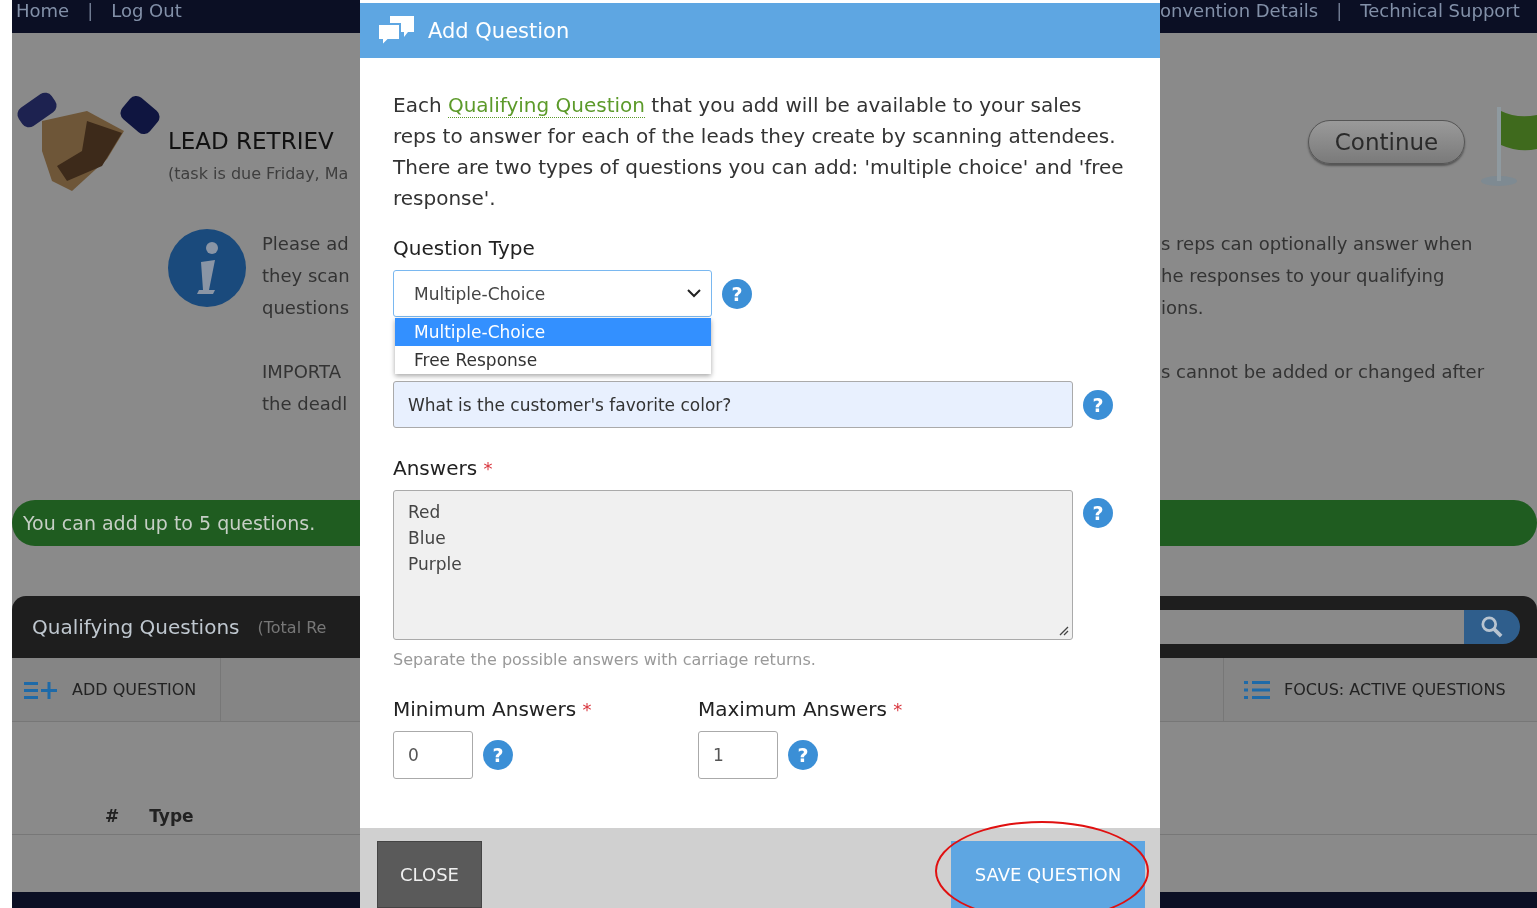  I want to click on dropdown-option: Free Response, so click(553, 360).